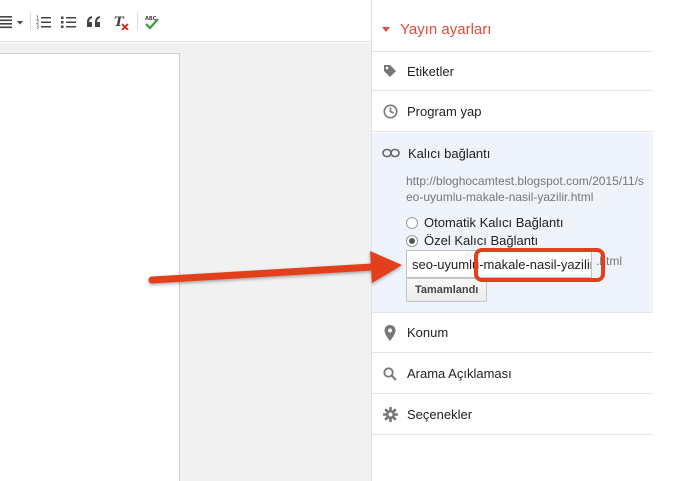 The width and height of the screenshot is (693, 481). I want to click on quote-icon, so click(94, 22).